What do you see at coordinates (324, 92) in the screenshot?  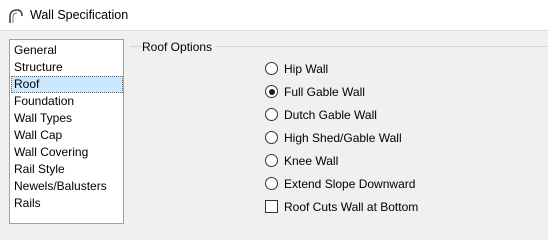 I see `full-gable-wall-label: Full Gable Wall` at bounding box center [324, 92].